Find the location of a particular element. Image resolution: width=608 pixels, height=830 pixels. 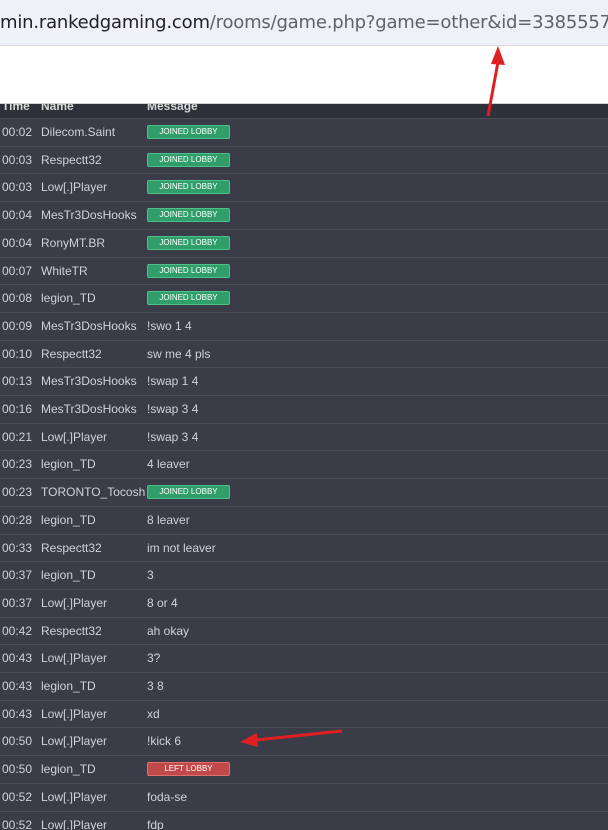

table-row: 00:50 legion_TD LEFT LOBBY is located at coordinates (304, 769).